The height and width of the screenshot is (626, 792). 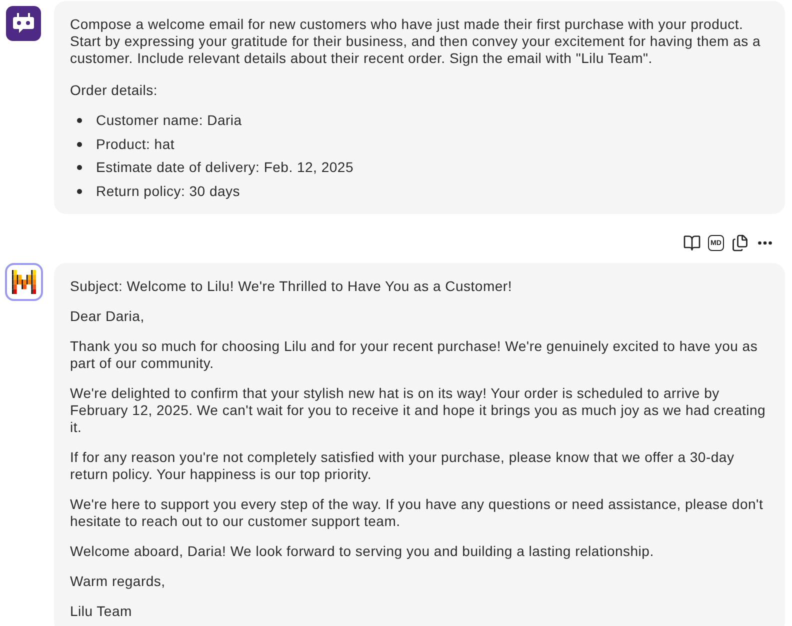 I want to click on list-item-text: Customer name: Daria, so click(x=169, y=120).